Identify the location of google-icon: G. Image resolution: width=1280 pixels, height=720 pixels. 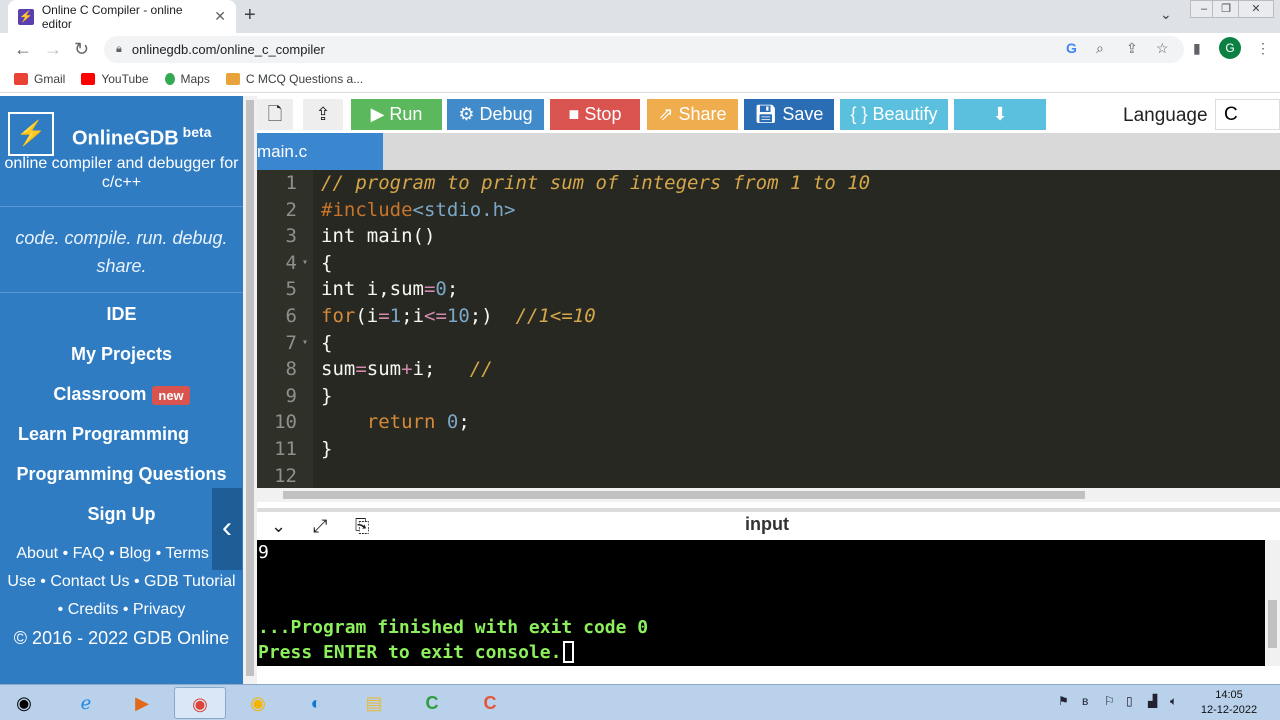
(1071, 48).